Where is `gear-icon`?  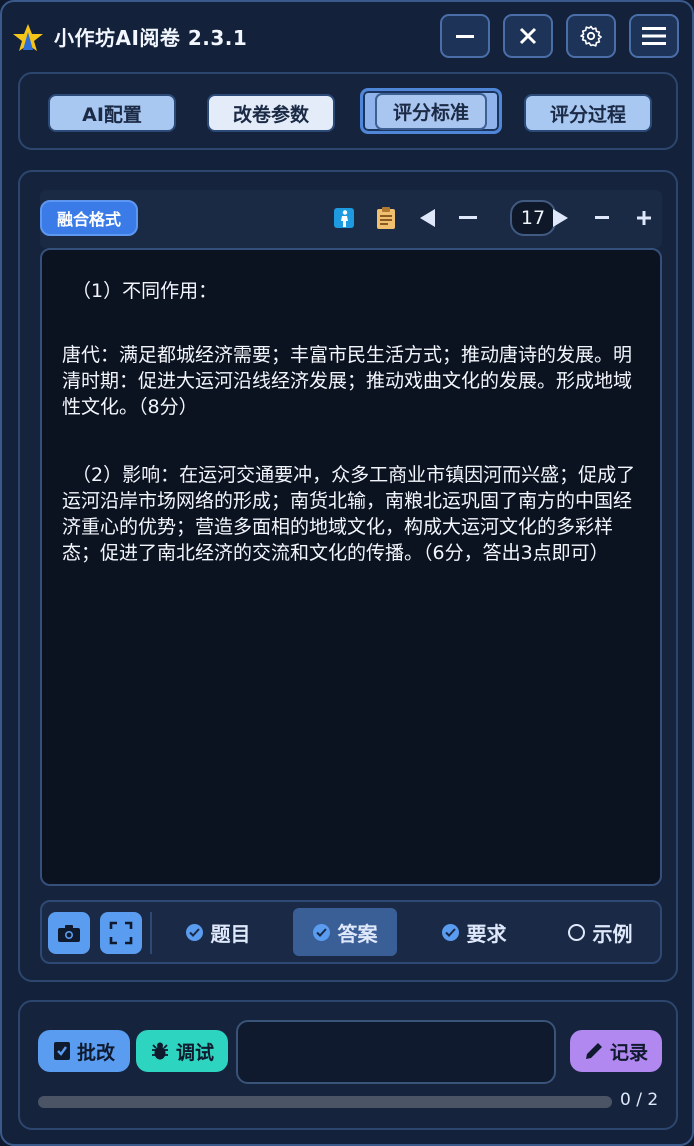 gear-icon is located at coordinates (591, 36).